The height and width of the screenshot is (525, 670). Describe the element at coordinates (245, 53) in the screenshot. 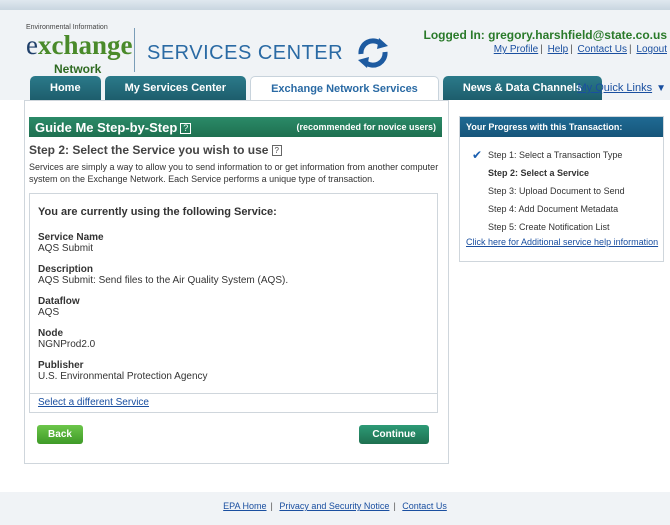

I see `services-center-title: SERVICES CENTER` at that location.